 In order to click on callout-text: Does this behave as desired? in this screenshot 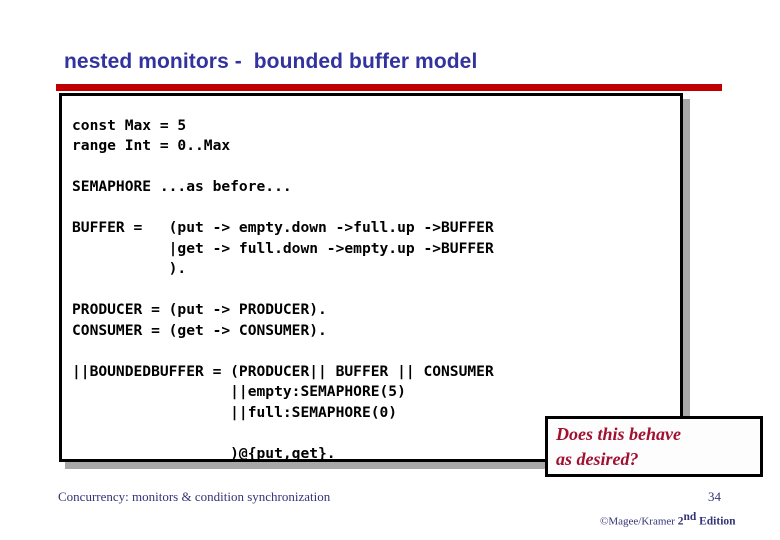, I will do `click(618, 446)`.